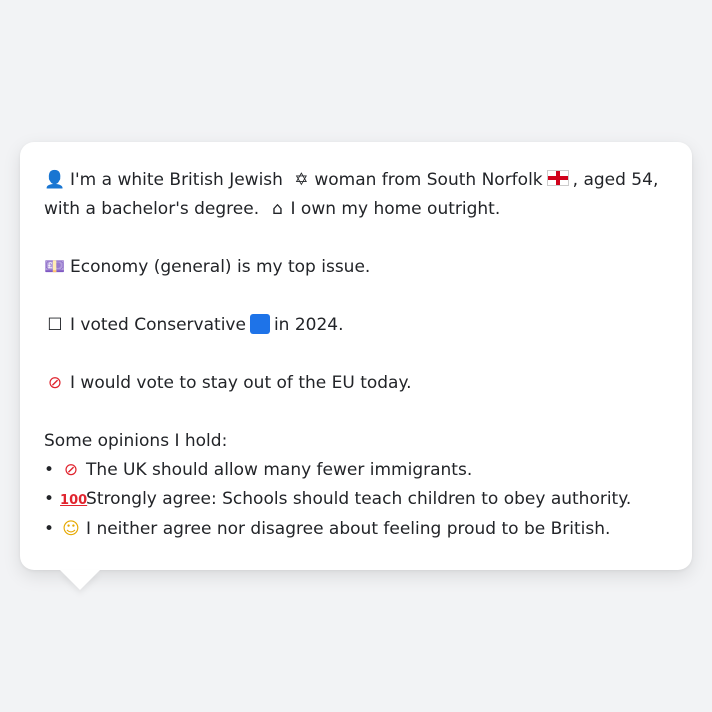  I want to click on issue-paragraph: 💷 Economy (general) is my top issue., so click(356, 267).